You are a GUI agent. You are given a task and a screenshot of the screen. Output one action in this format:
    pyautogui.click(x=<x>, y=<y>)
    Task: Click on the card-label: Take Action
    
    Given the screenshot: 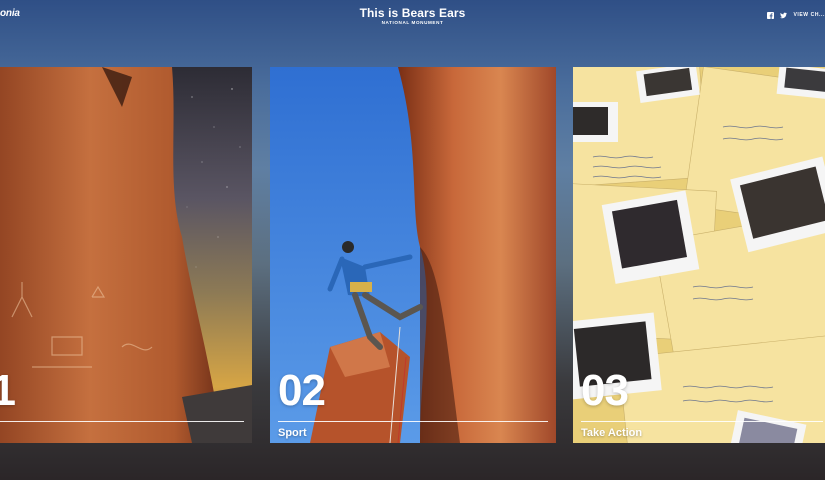 What is the action you would take?
    pyautogui.click(x=611, y=433)
    